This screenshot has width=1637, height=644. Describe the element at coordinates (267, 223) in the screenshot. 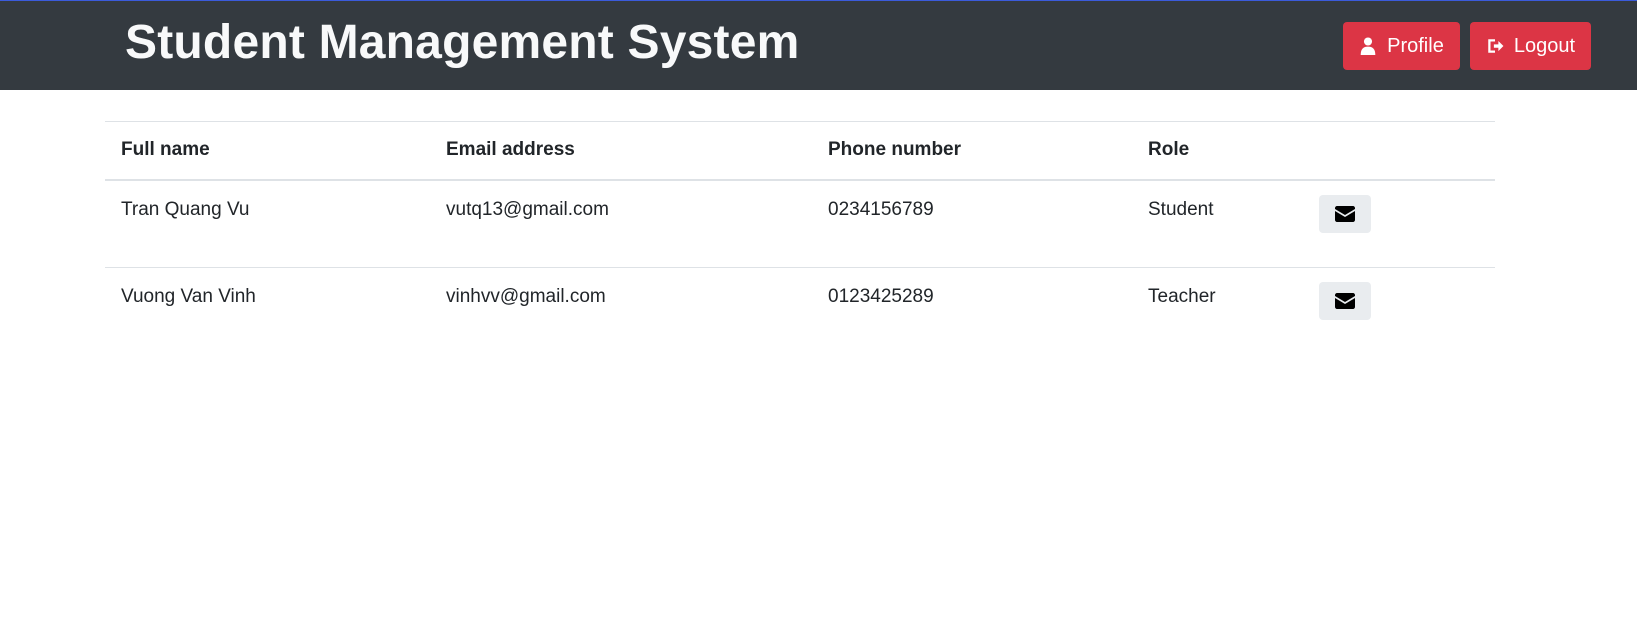

I see `cell-full-name: Tran Quang Vu` at that location.